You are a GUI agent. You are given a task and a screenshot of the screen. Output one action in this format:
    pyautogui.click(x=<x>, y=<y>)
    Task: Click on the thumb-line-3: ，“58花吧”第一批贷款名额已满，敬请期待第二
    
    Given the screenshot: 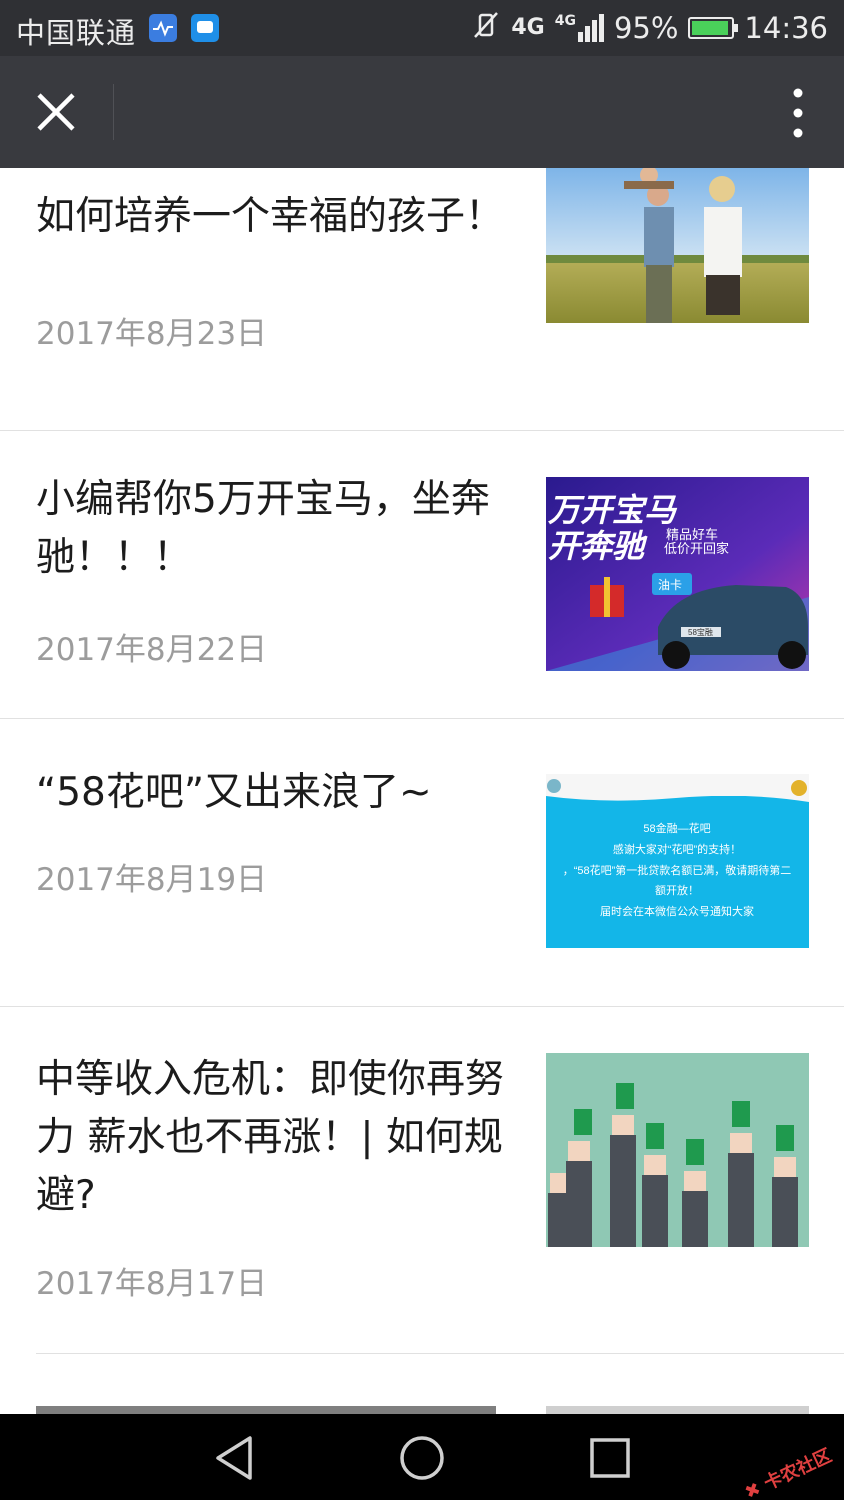 What is the action you would take?
    pyautogui.click(x=677, y=870)
    